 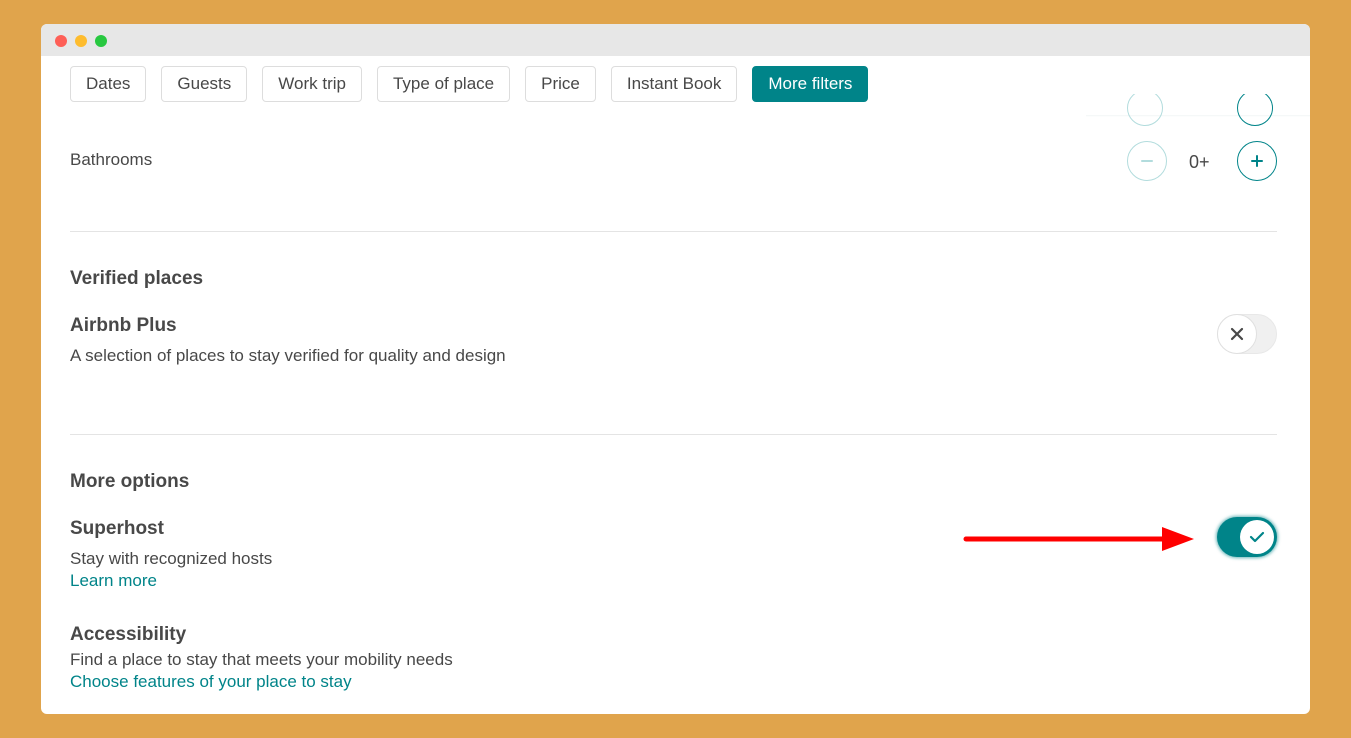 I want to click on check-icon, so click(x=1257, y=537).